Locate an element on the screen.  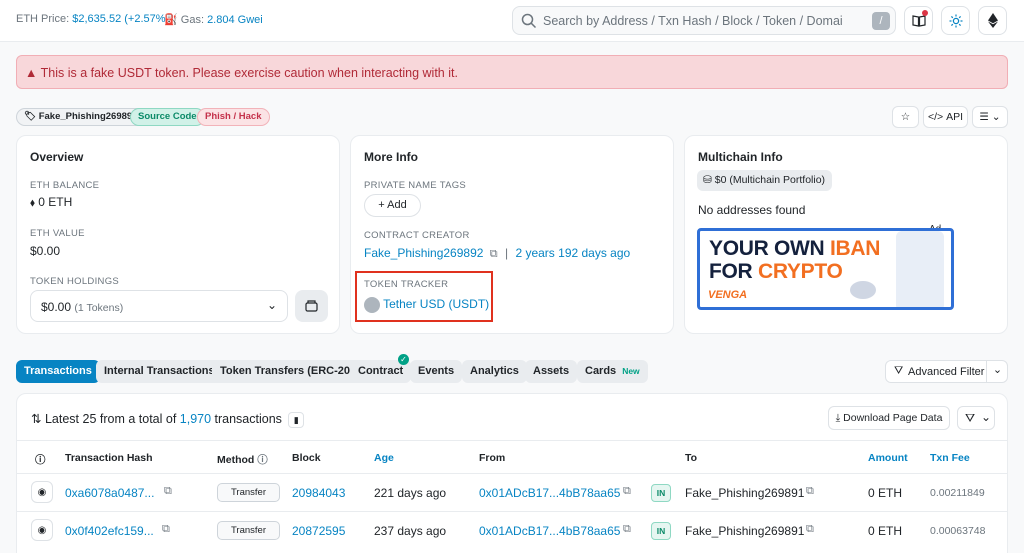
eth-balance: ⬧ 0 ETH is located at coordinates (51, 202).